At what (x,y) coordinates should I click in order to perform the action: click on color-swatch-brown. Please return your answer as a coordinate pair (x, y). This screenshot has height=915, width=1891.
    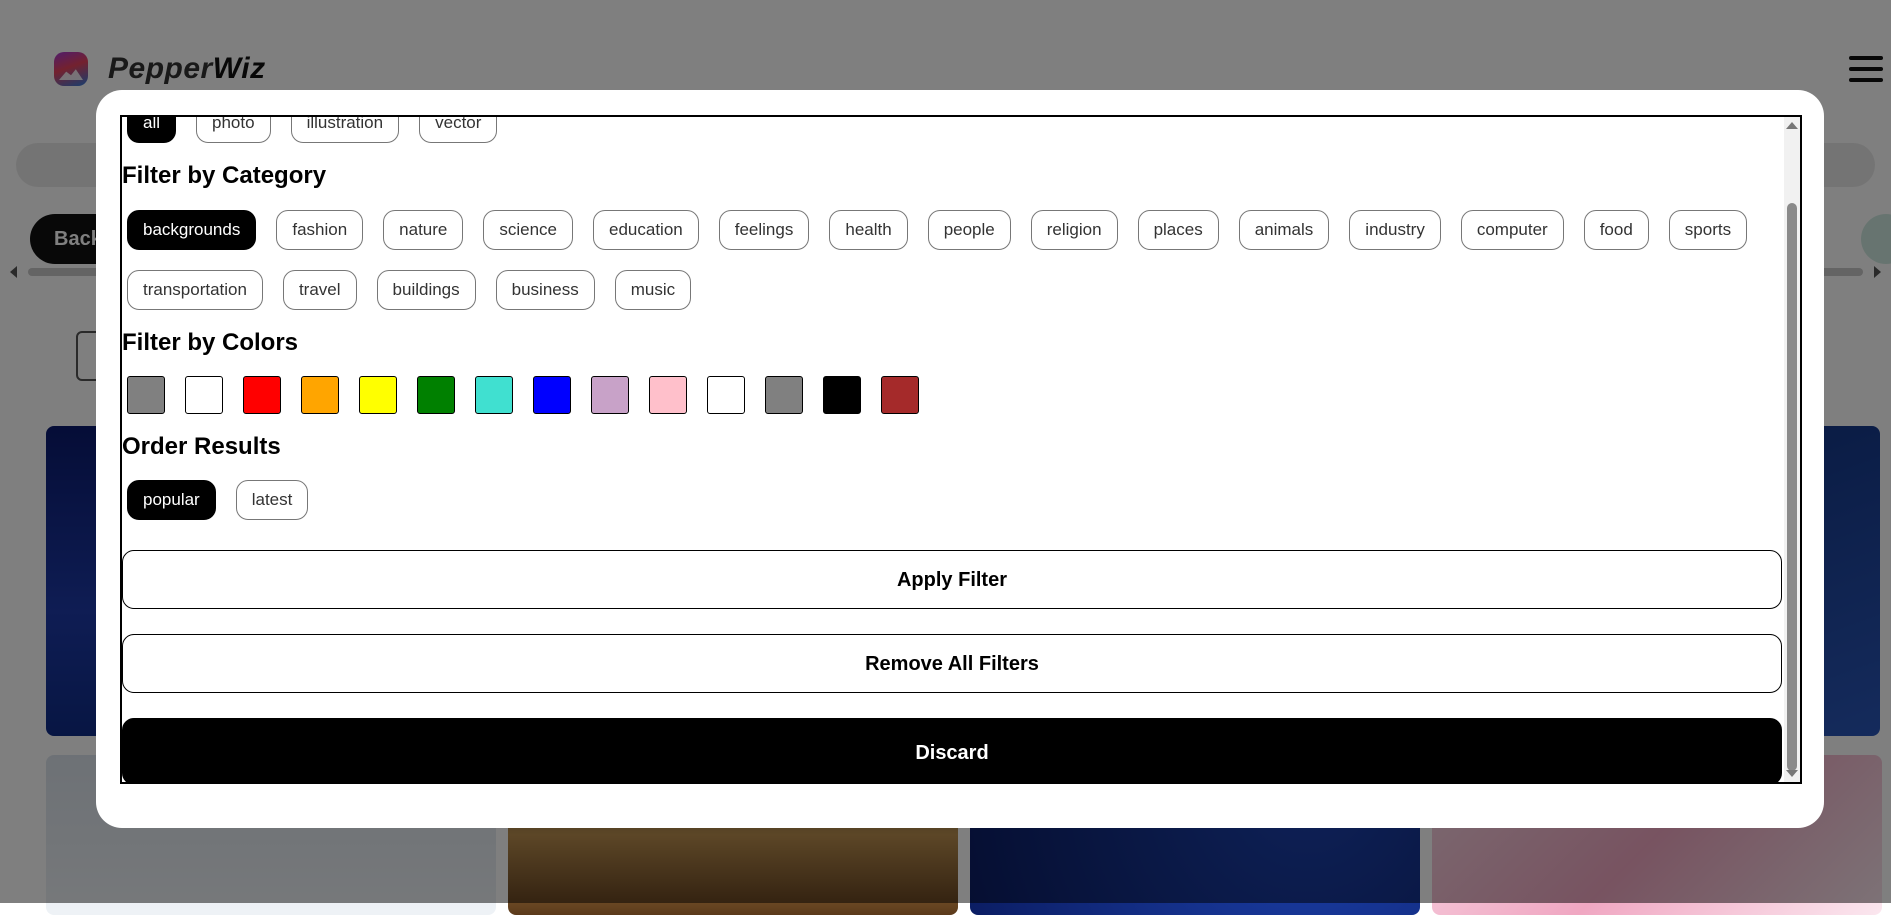
    Looking at the image, I should click on (900, 395).